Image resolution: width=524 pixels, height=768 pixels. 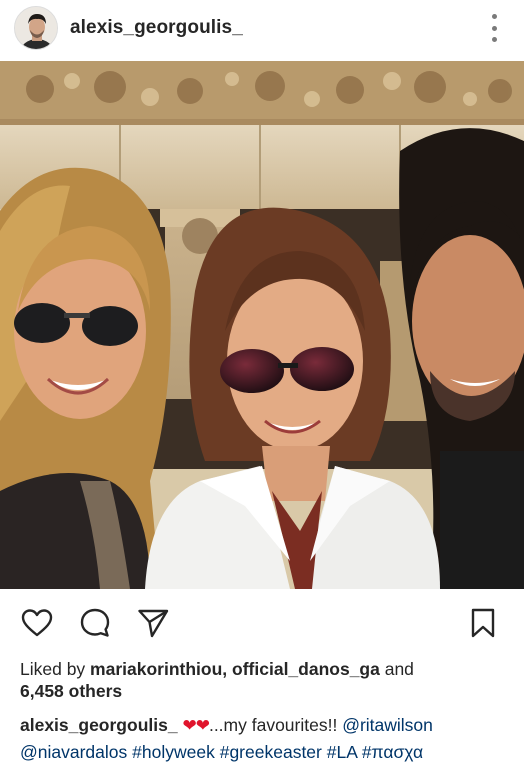 What do you see at coordinates (37, 623) in the screenshot?
I see `heart-outline-icon` at bounding box center [37, 623].